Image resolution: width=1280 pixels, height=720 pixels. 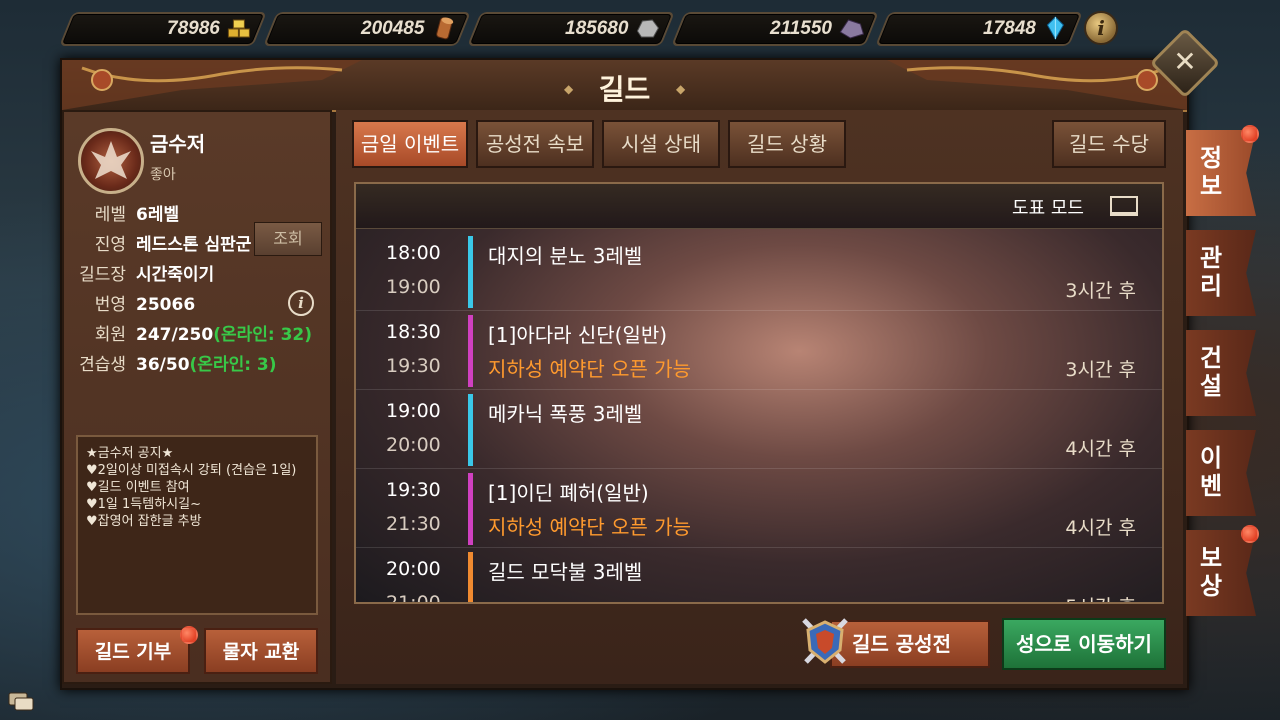 What do you see at coordinates (1211, 572) in the screenshot?
I see `side-tab-label: 보상` at bounding box center [1211, 572].